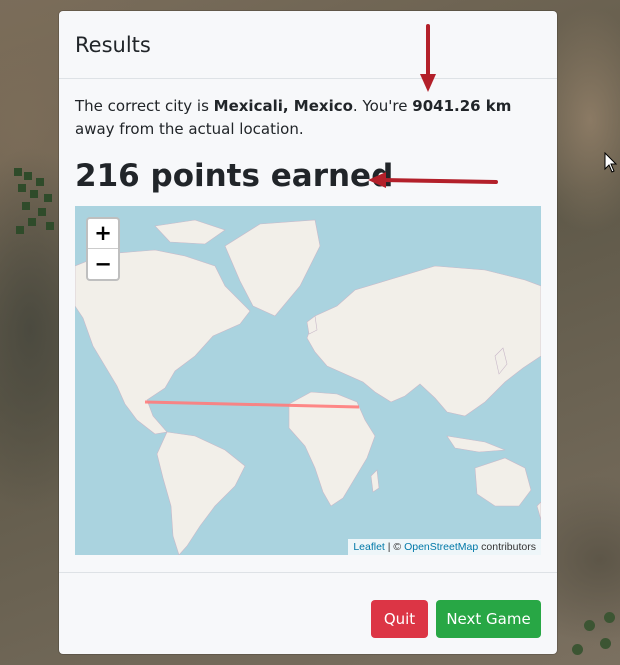  What do you see at coordinates (611, 162) in the screenshot?
I see `mouse-cursor-icon` at bounding box center [611, 162].